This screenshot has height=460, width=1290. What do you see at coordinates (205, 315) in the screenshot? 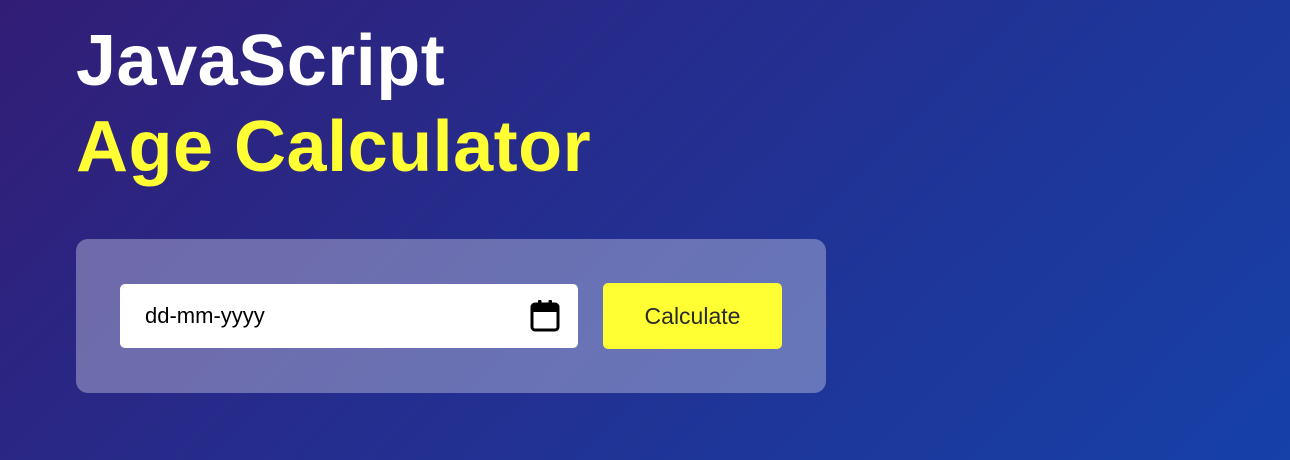
I see `date-input-placeholder: dd-mm-yyyy` at bounding box center [205, 315].